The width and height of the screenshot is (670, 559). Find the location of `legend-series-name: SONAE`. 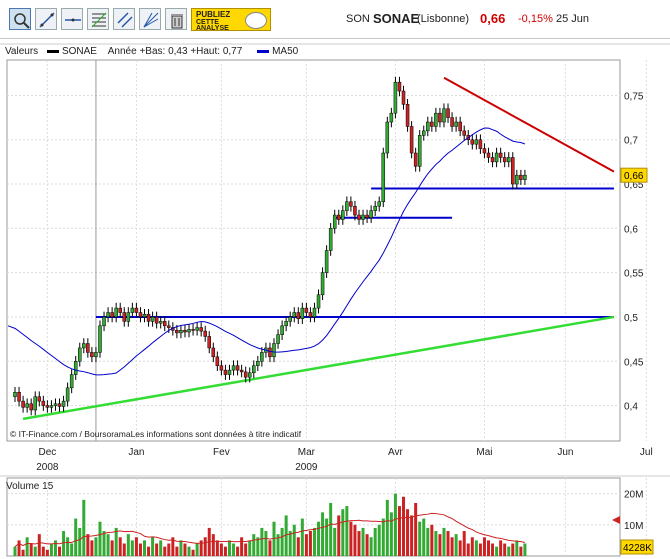

legend-series-name: SONAE is located at coordinates (79, 51).